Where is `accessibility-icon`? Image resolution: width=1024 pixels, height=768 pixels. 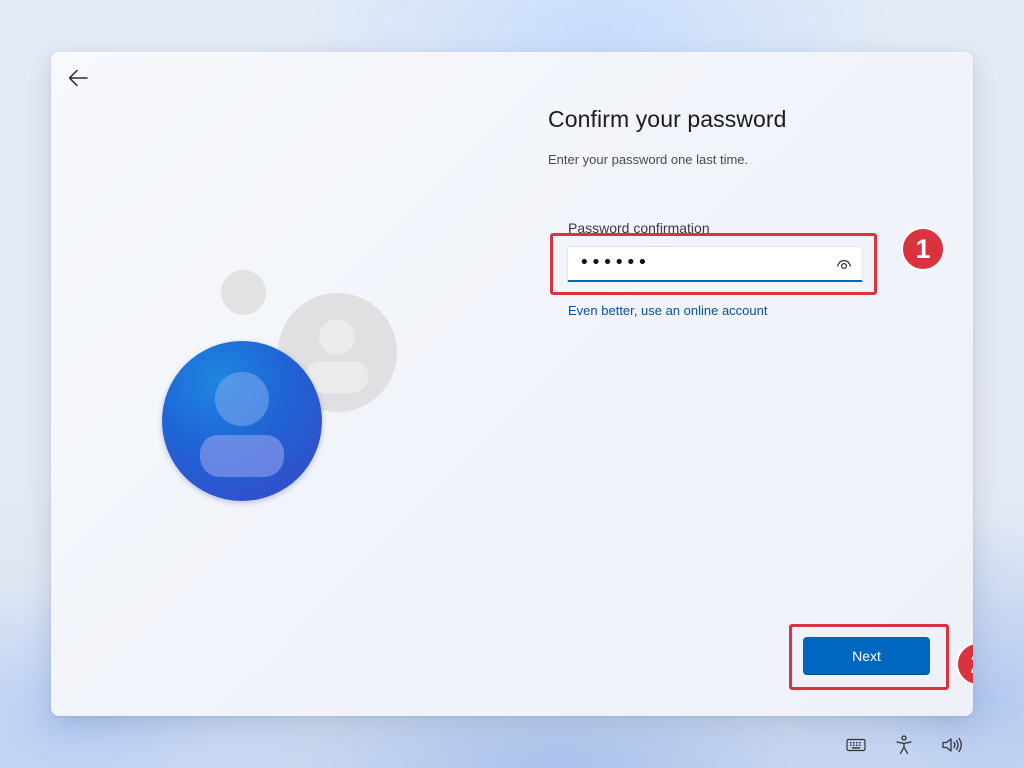 accessibility-icon is located at coordinates (904, 745).